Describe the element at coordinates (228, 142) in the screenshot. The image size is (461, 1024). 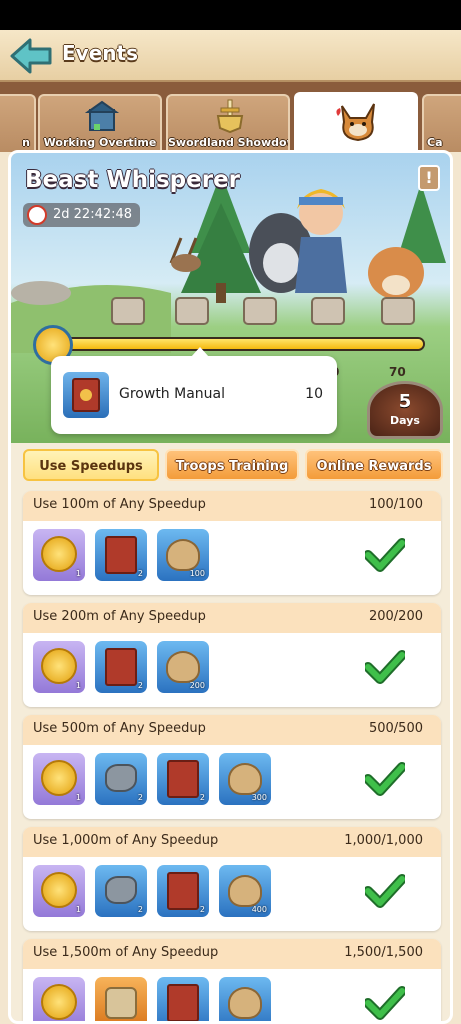
I see `tab-label: Swordland Showdown` at that location.